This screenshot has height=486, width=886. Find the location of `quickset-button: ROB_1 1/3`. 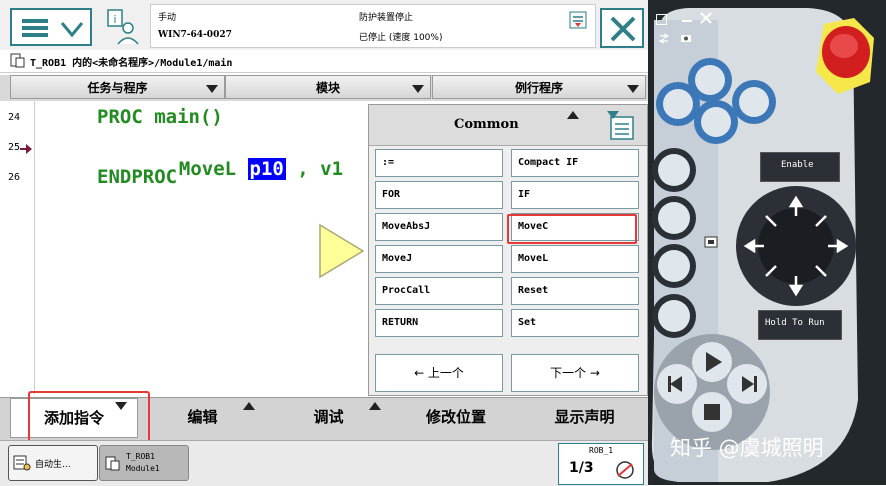

quickset-button: ROB_1 1/3 is located at coordinates (601, 464).